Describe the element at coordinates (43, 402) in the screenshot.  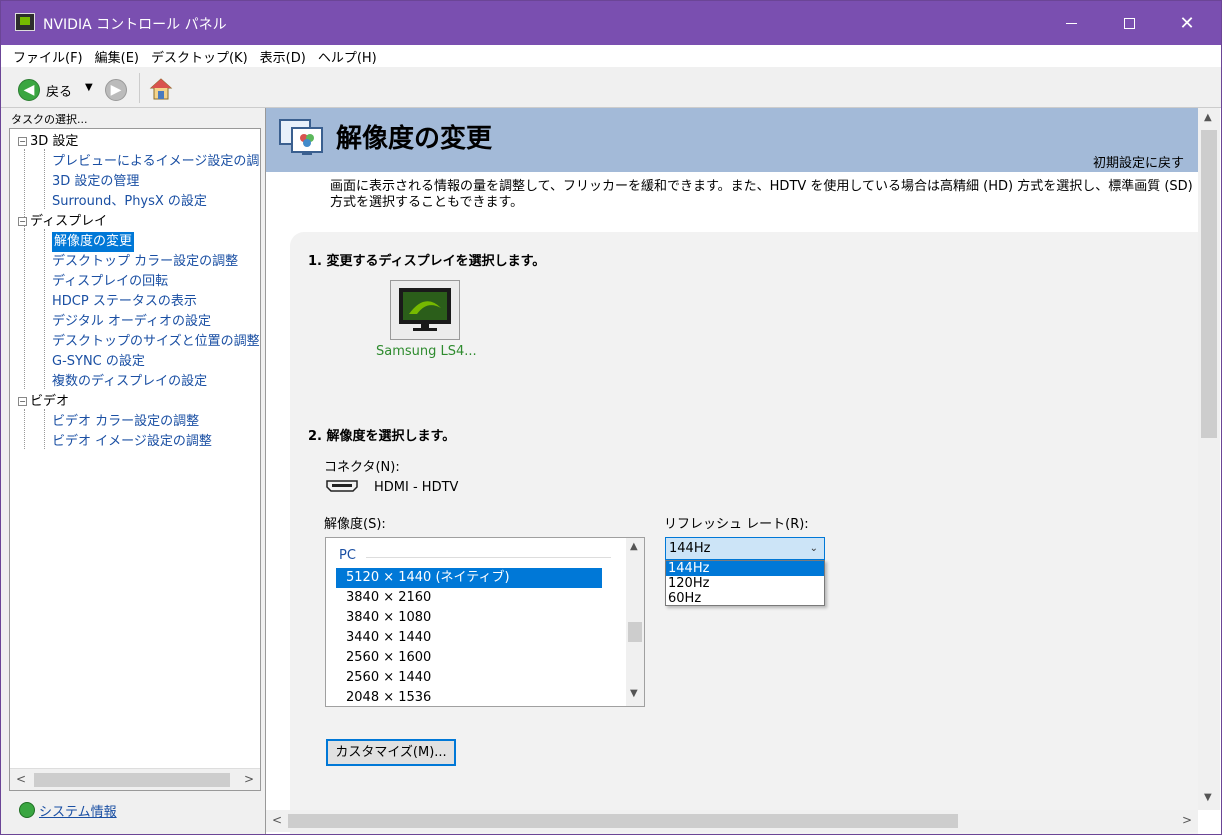
I see `tree-category-video: − ビデオ` at that location.